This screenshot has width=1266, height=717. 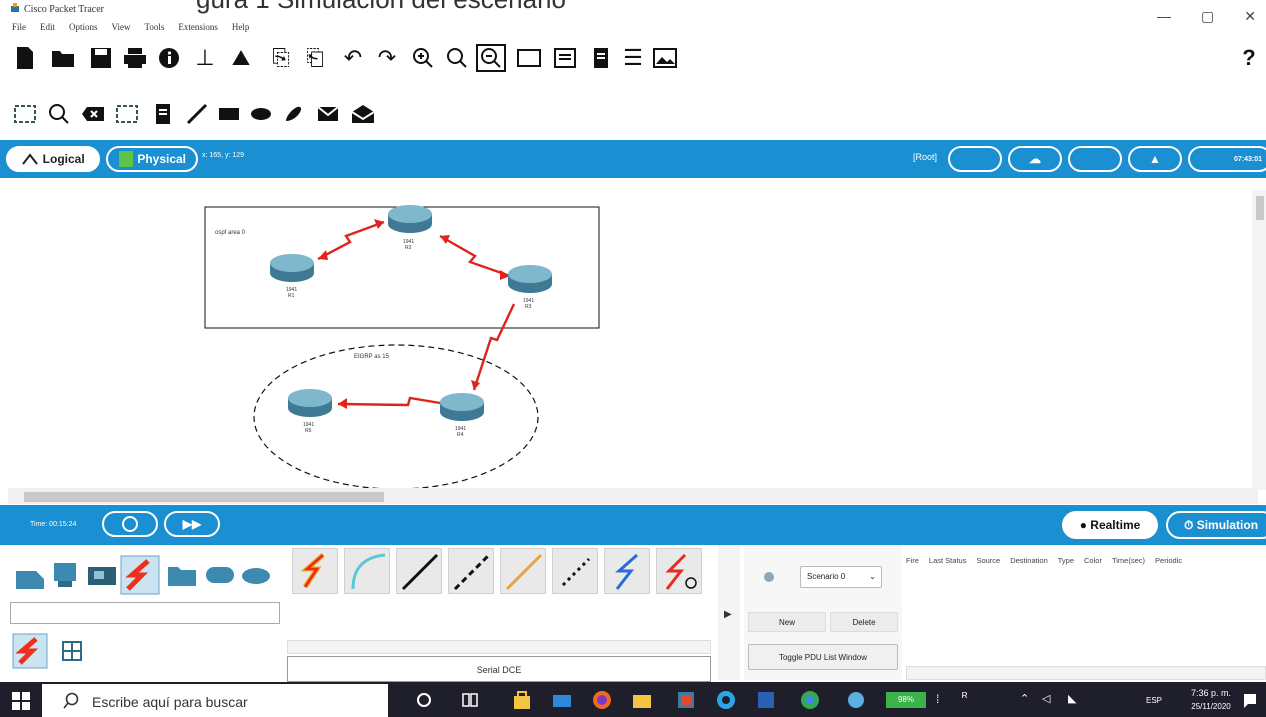 I want to click on vertical-scrollbar, so click(x=1259, y=340).